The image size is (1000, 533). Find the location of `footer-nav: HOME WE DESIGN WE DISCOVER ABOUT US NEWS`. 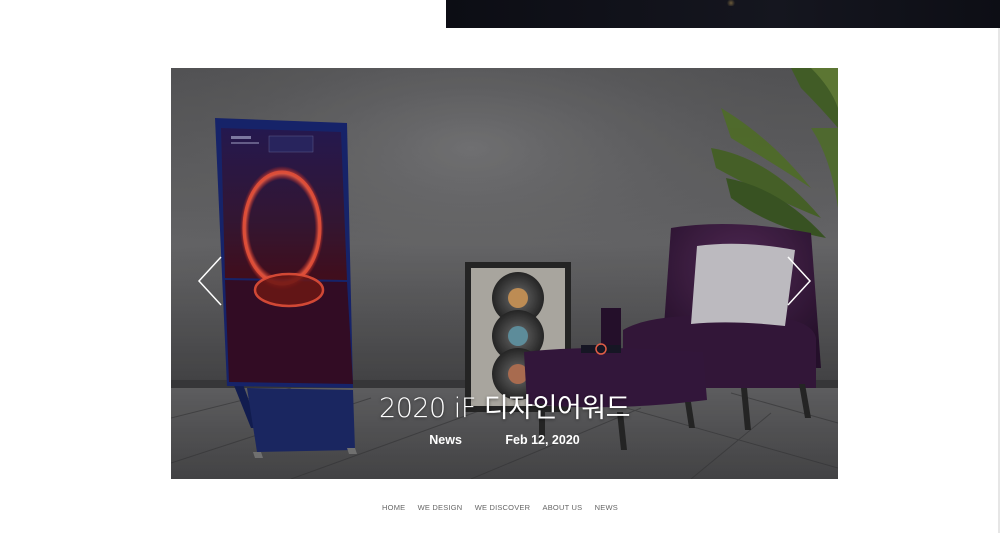

footer-nav: HOME WE DESIGN WE DISCOVER ABOUT US NEWS is located at coordinates (500, 507).